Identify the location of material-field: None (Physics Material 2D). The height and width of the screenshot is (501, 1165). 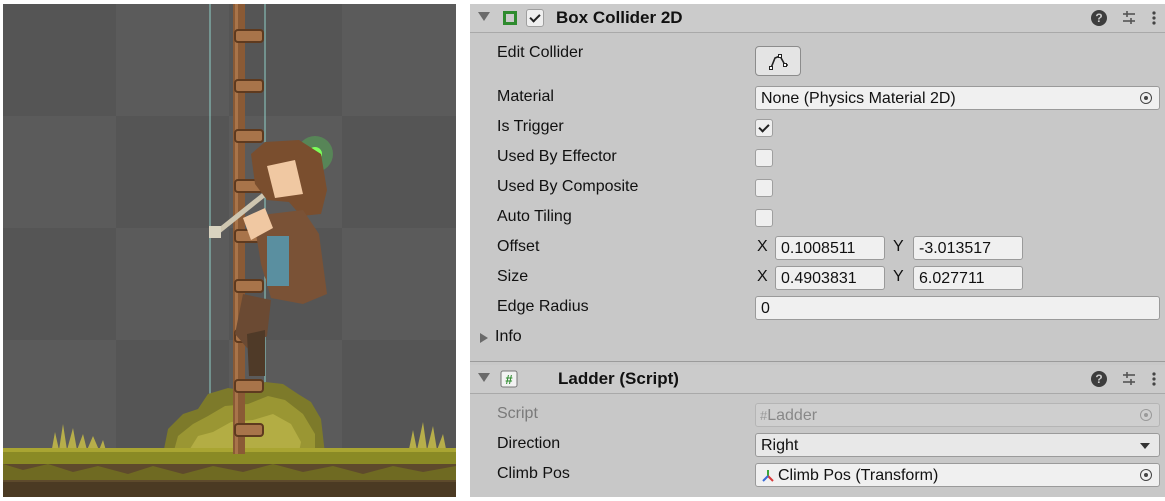
(957, 98).